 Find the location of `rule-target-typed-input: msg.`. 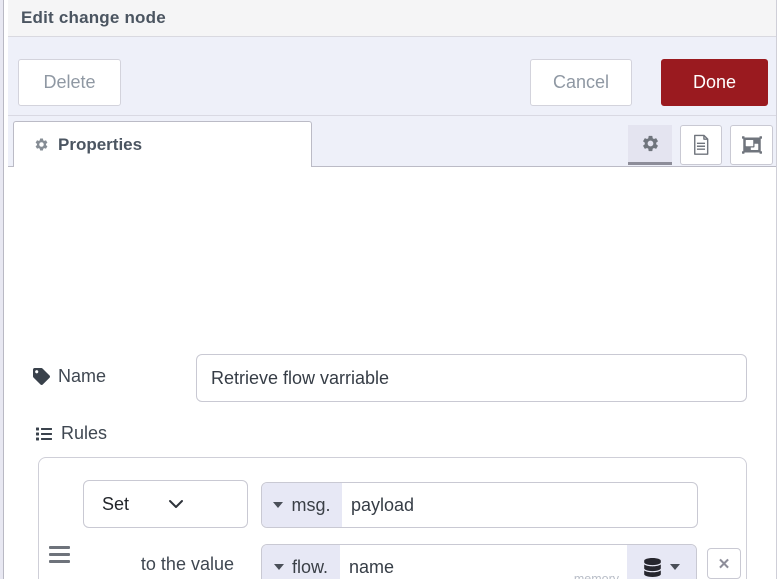

rule-target-typed-input: msg. is located at coordinates (479, 505).